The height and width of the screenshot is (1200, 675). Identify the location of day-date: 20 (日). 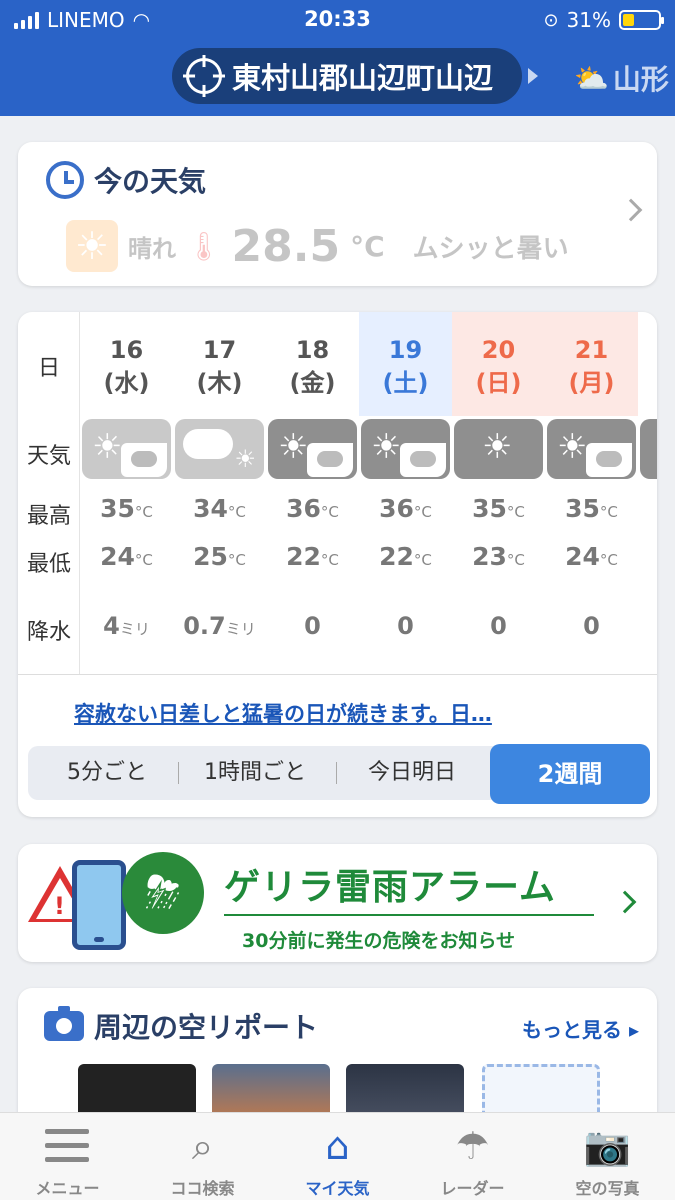
(498, 366).